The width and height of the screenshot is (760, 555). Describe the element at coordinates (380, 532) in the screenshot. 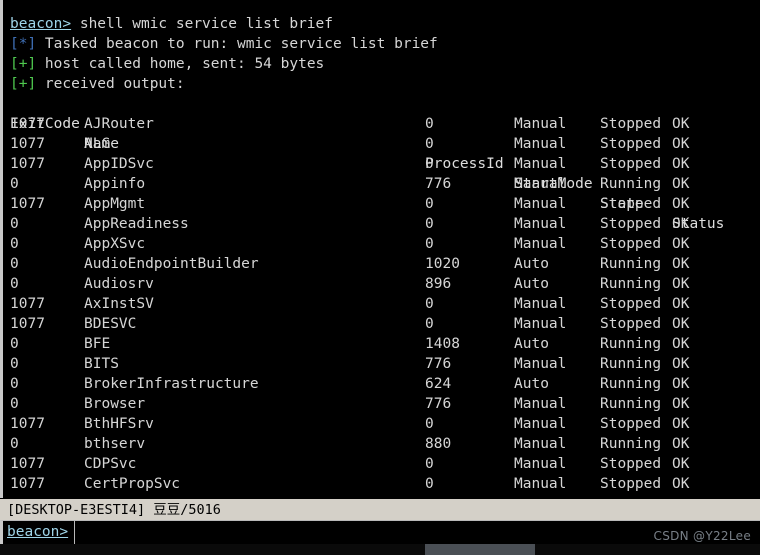

I see `command-input-row: beacon>` at that location.